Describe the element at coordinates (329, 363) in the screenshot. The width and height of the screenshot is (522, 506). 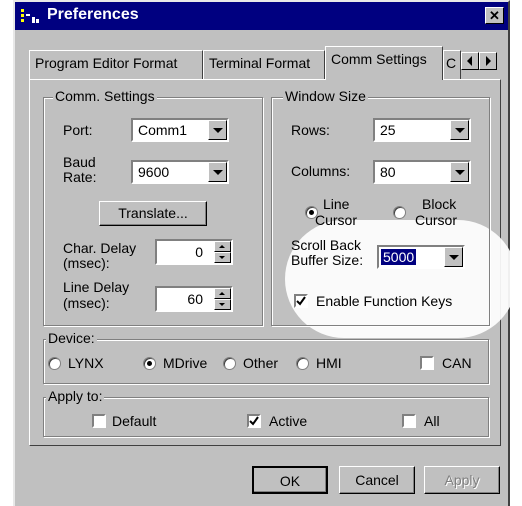
I see `device-label-hmi: HMI` at that location.